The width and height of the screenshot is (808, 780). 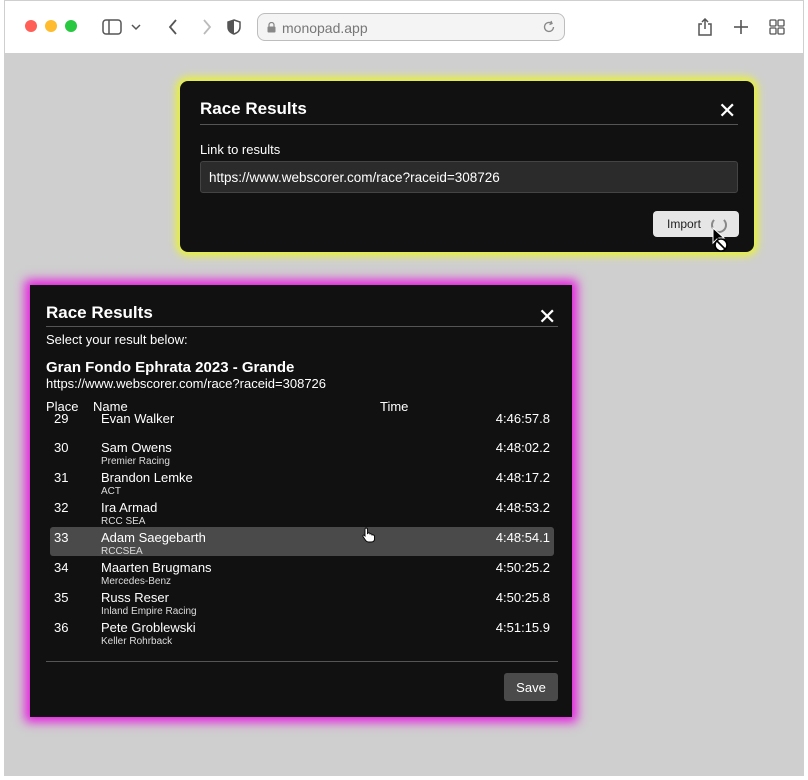 I want to click on zoom-window-button, so click(x=71, y=26).